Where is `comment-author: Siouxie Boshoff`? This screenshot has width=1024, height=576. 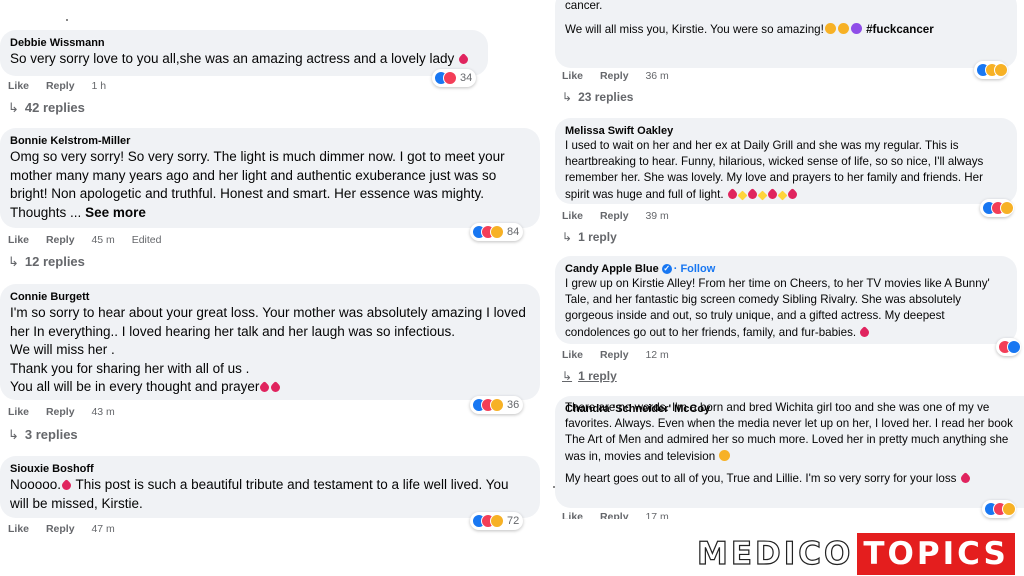
comment-author: Siouxie Boshoff is located at coordinates (270, 469).